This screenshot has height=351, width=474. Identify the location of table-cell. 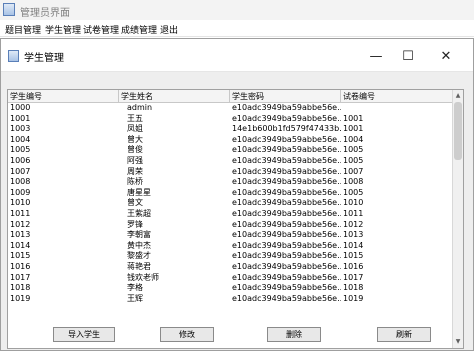
(397, 108).